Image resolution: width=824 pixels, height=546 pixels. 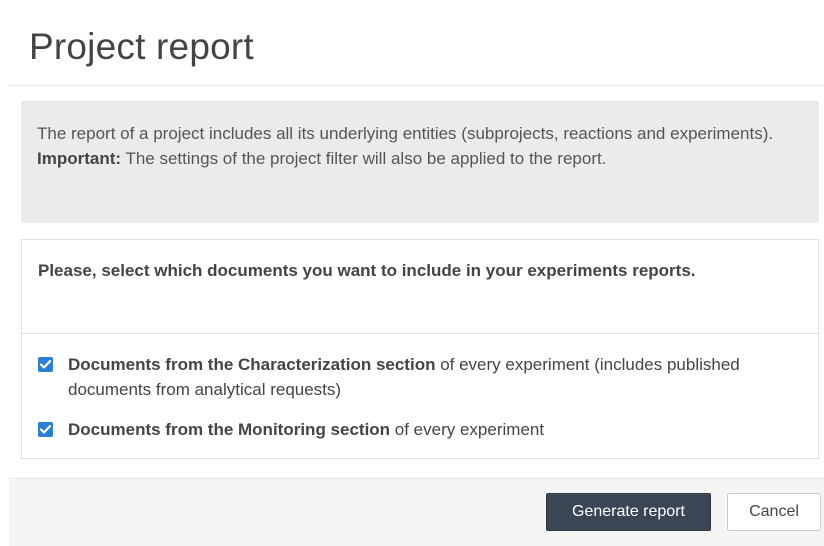 I want to click on dialog-footer: Generate report Cancel, so click(x=416, y=512).